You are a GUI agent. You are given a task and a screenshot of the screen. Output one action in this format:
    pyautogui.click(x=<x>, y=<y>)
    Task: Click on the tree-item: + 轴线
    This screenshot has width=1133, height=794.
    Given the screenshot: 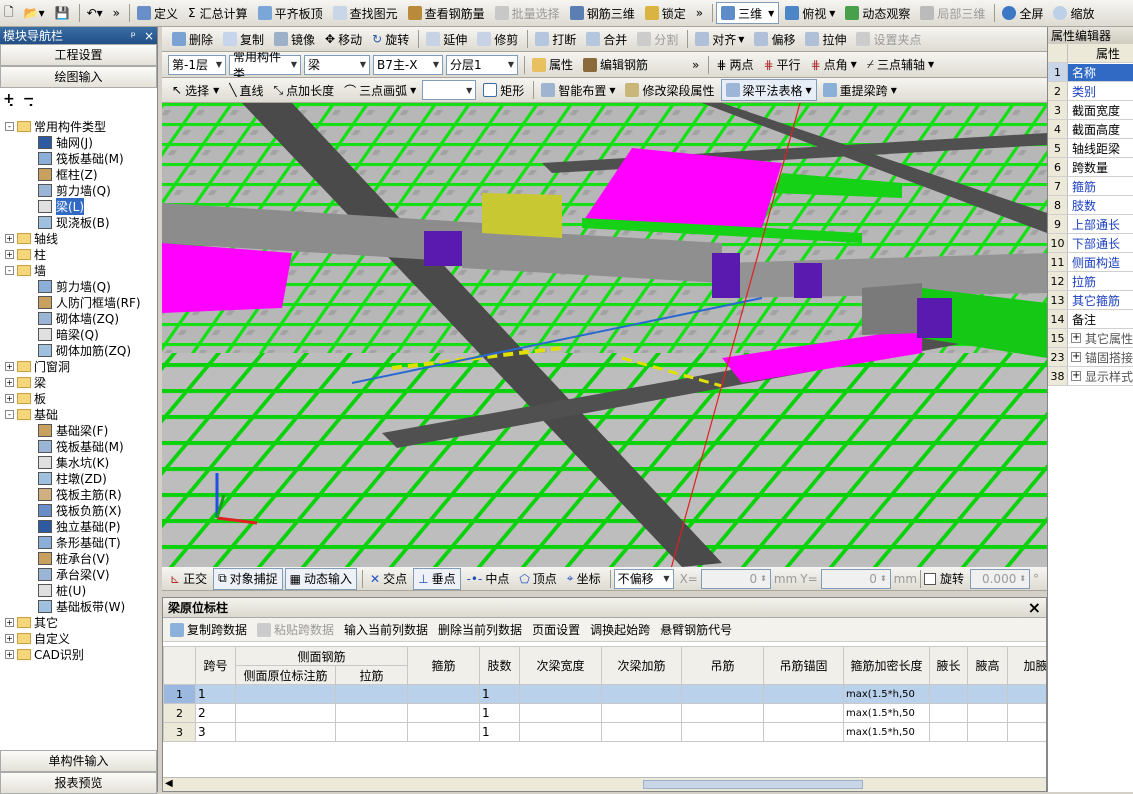 What is the action you would take?
    pyautogui.click(x=70, y=238)
    